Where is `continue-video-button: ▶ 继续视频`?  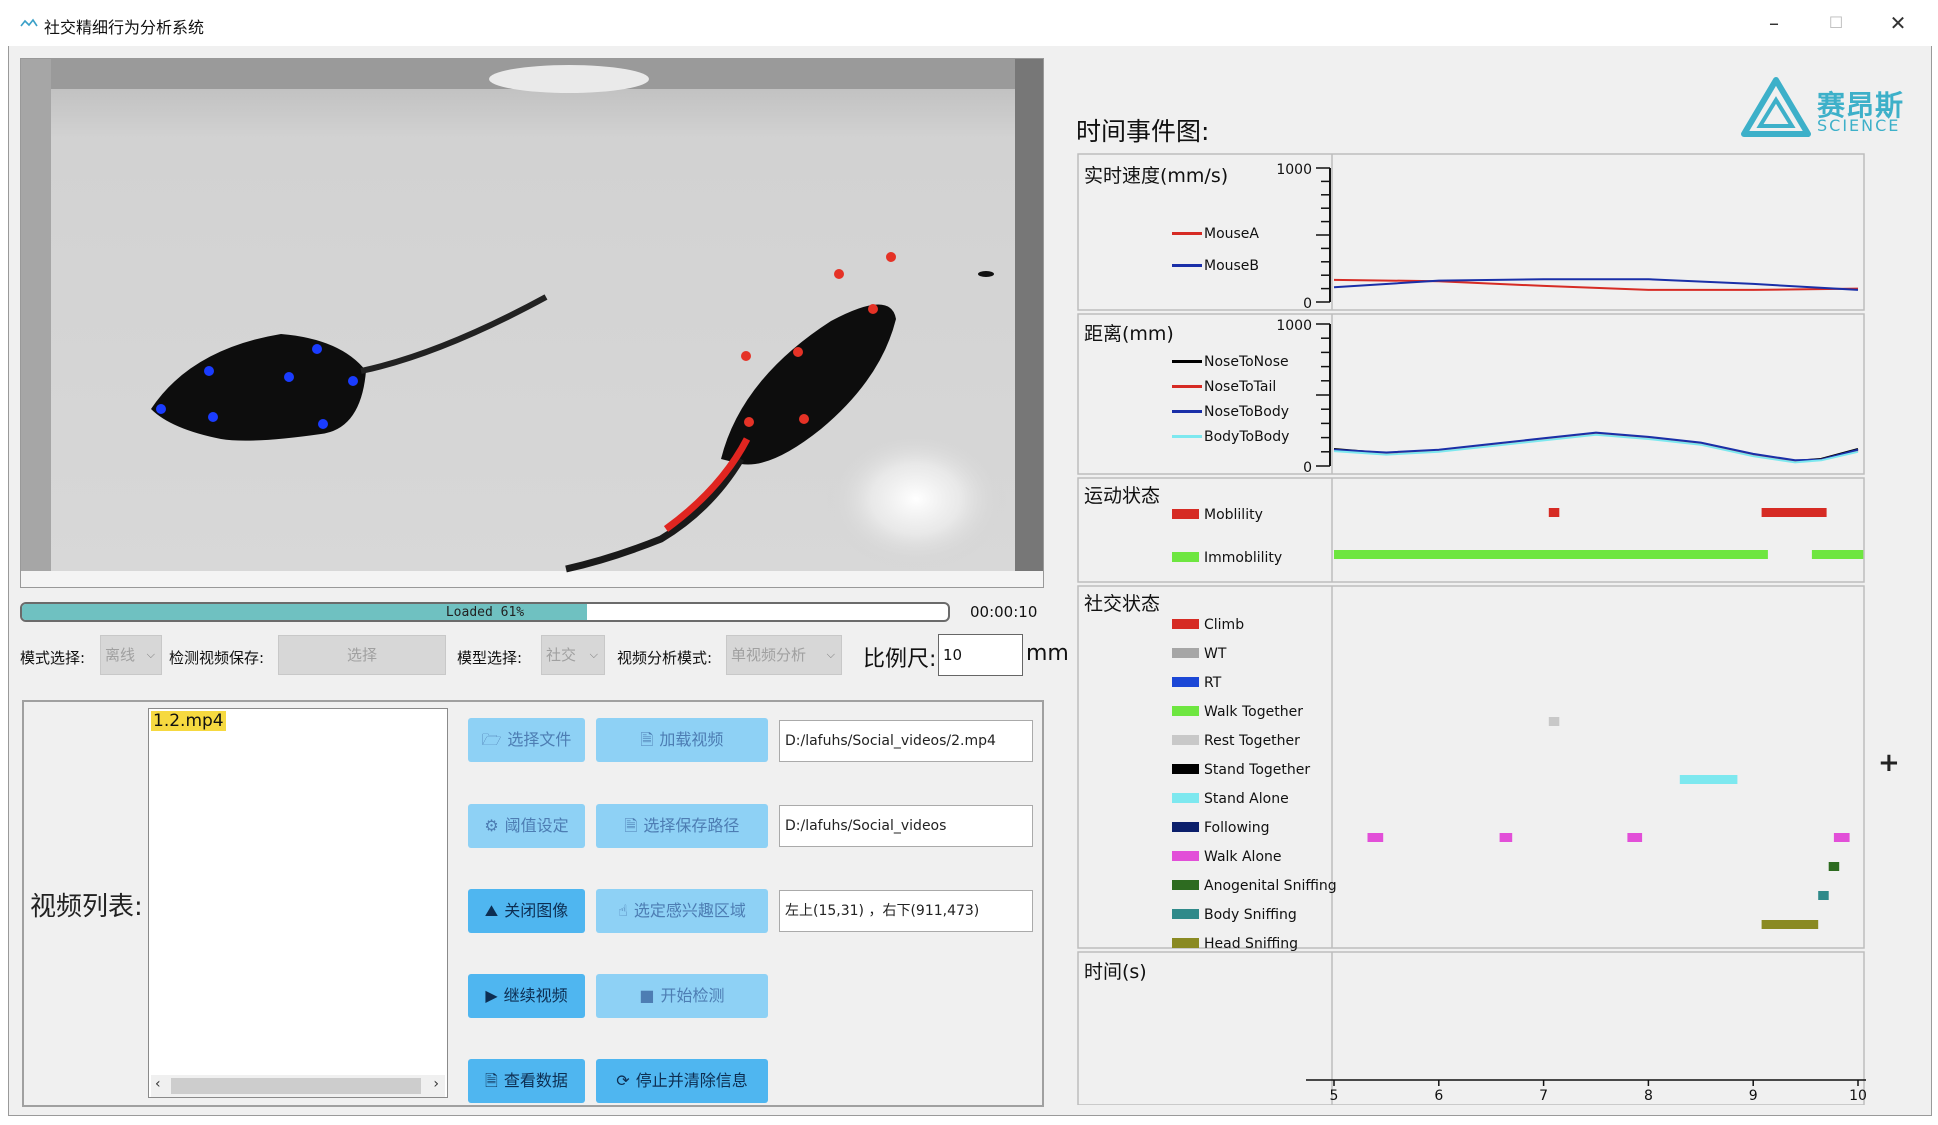 continue-video-button: ▶ 继续视频 is located at coordinates (526, 996).